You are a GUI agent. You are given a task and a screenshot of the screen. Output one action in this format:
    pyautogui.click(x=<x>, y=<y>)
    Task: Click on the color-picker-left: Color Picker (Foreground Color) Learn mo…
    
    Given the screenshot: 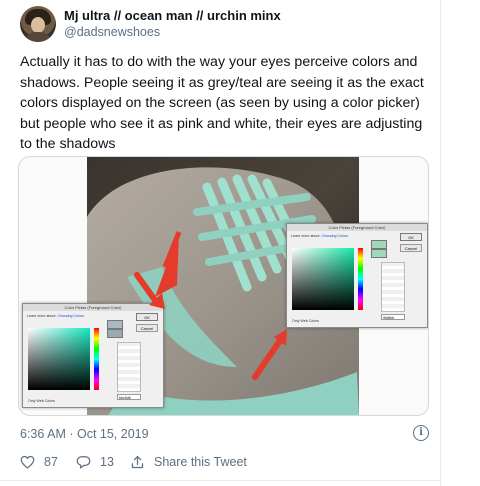 What is the action you would take?
    pyautogui.click(x=93, y=355)
    